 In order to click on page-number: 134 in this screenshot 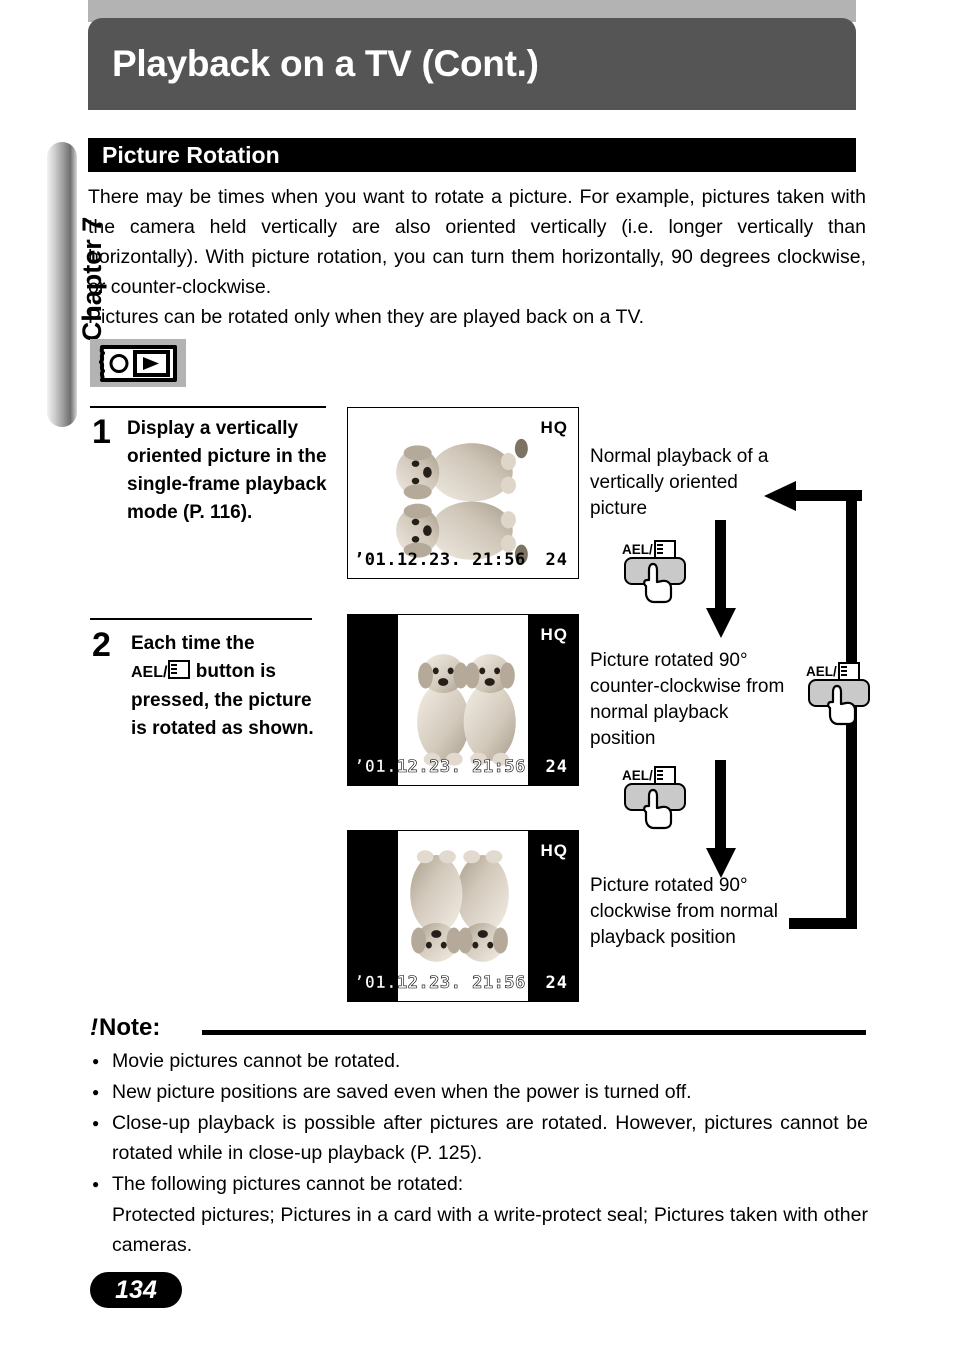, I will do `click(136, 1289)`.